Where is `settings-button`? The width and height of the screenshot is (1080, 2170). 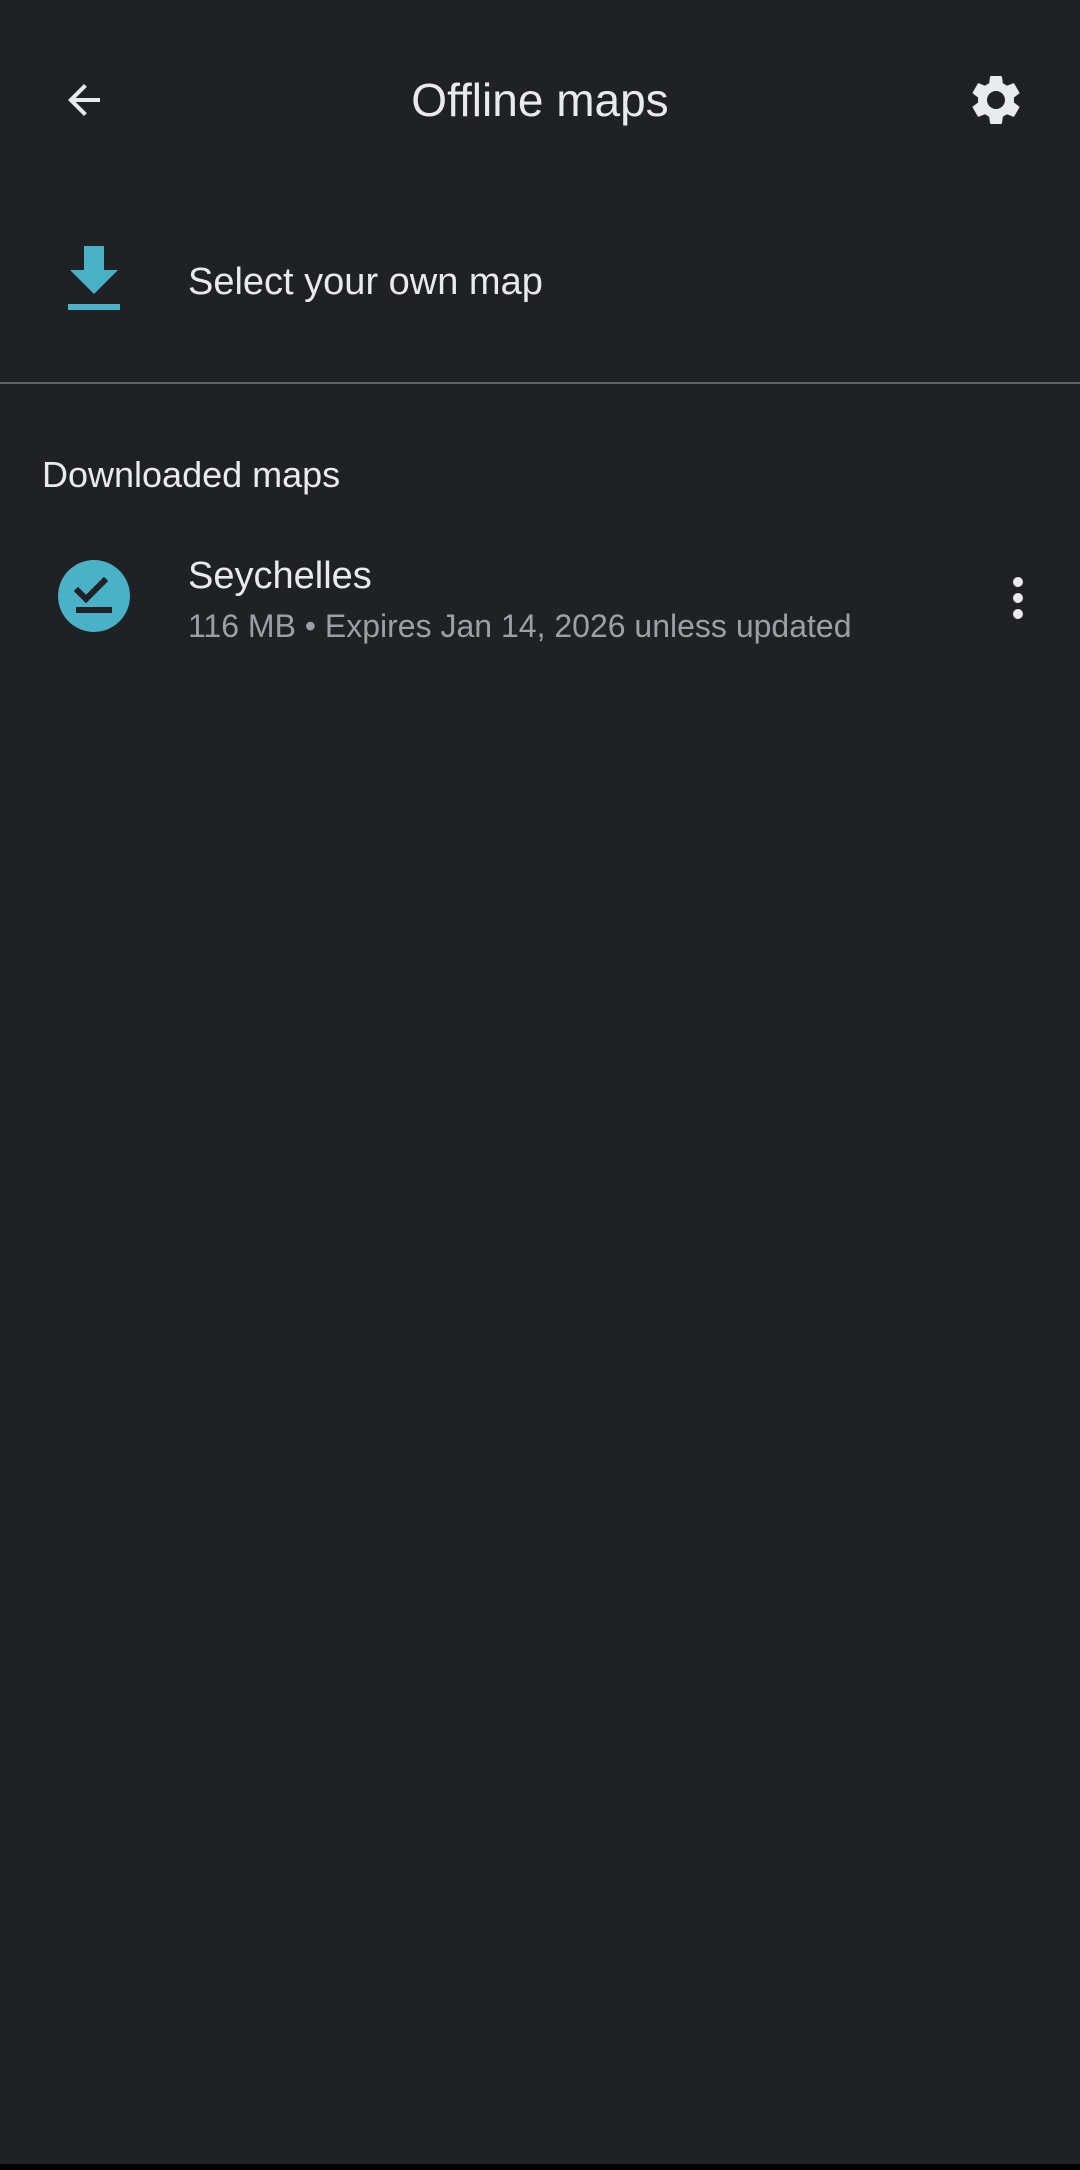 settings-button is located at coordinates (996, 100).